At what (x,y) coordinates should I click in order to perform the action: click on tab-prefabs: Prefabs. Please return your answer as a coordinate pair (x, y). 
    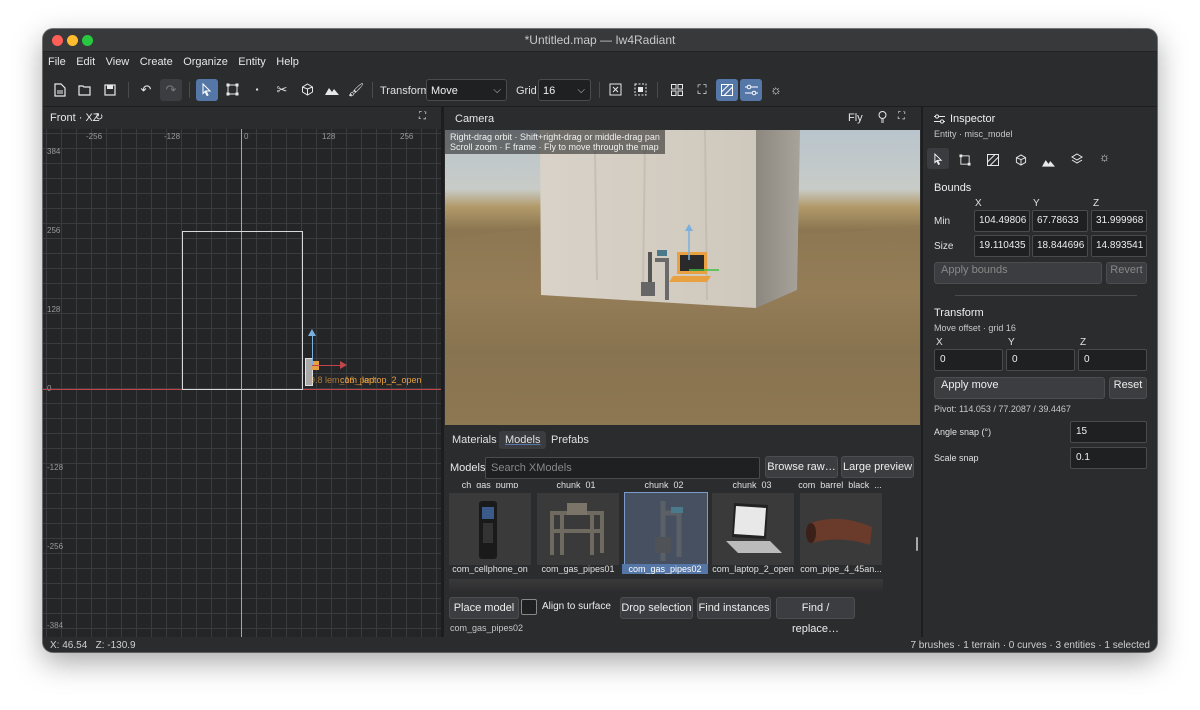
    Looking at the image, I should click on (570, 440).